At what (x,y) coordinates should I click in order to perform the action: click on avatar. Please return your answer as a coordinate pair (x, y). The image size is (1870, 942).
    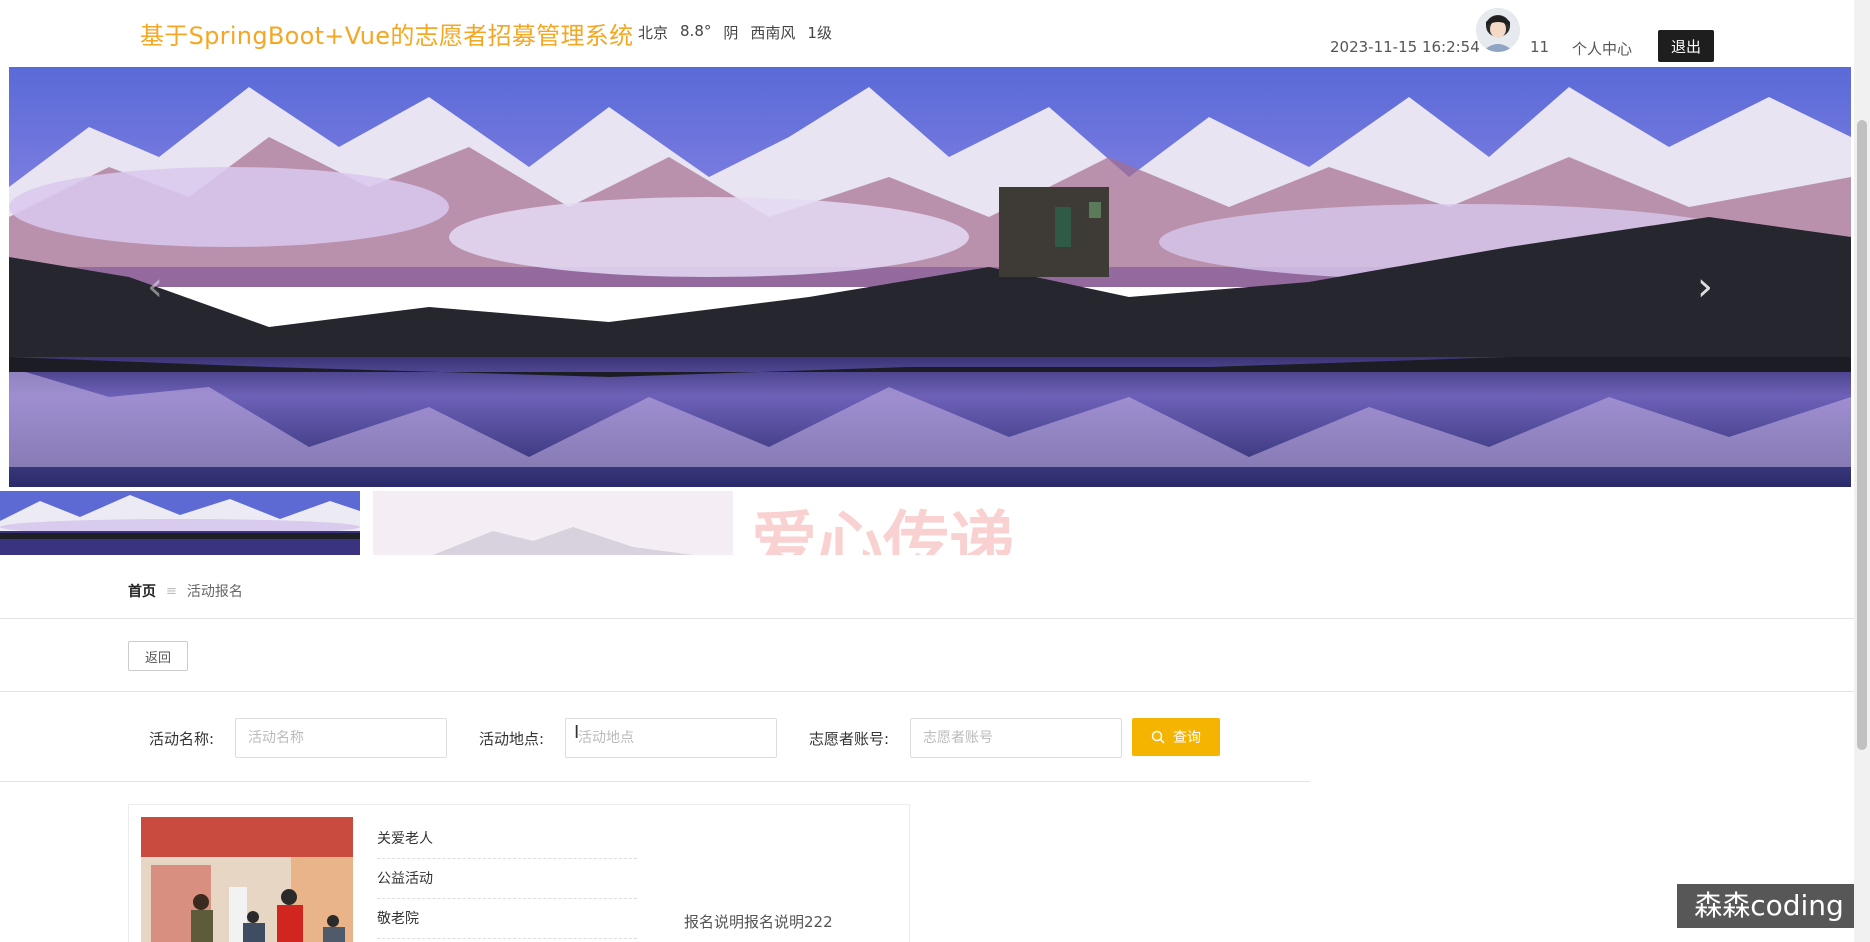
    Looking at the image, I should click on (1498, 30).